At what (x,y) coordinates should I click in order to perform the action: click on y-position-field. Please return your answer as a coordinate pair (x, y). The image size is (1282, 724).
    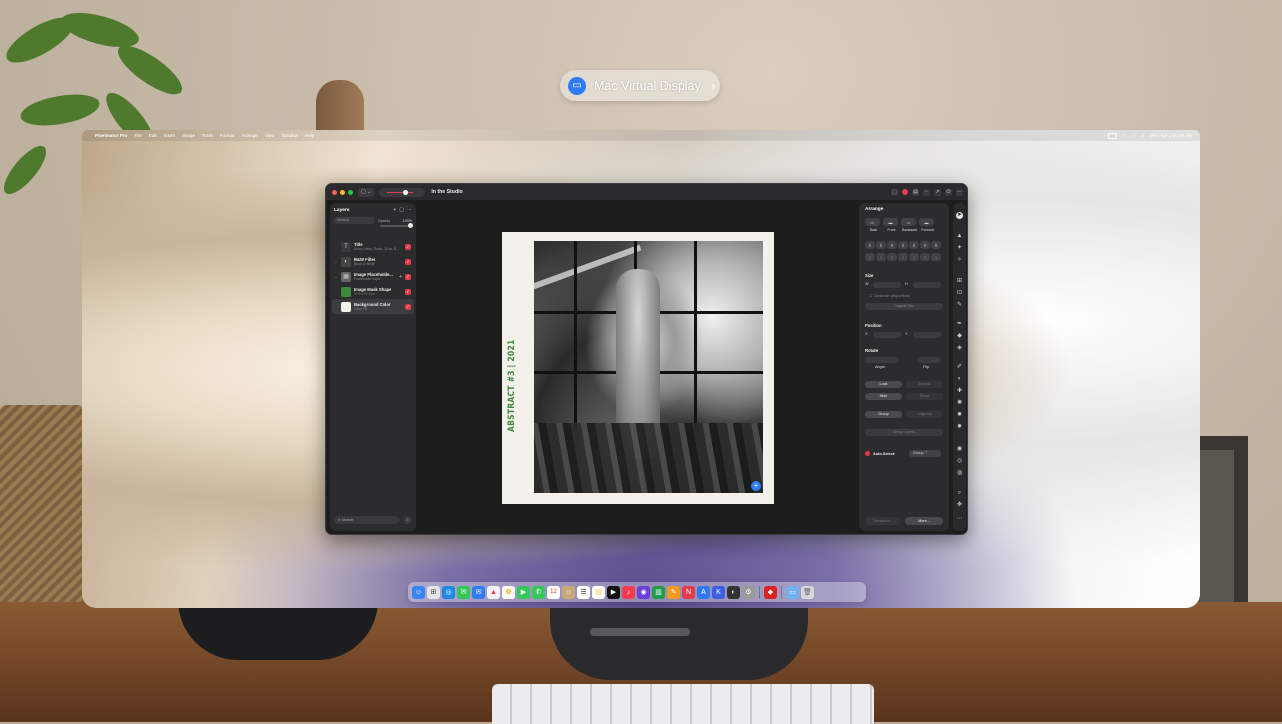
    Looking at the image, I should click on (927, 335).